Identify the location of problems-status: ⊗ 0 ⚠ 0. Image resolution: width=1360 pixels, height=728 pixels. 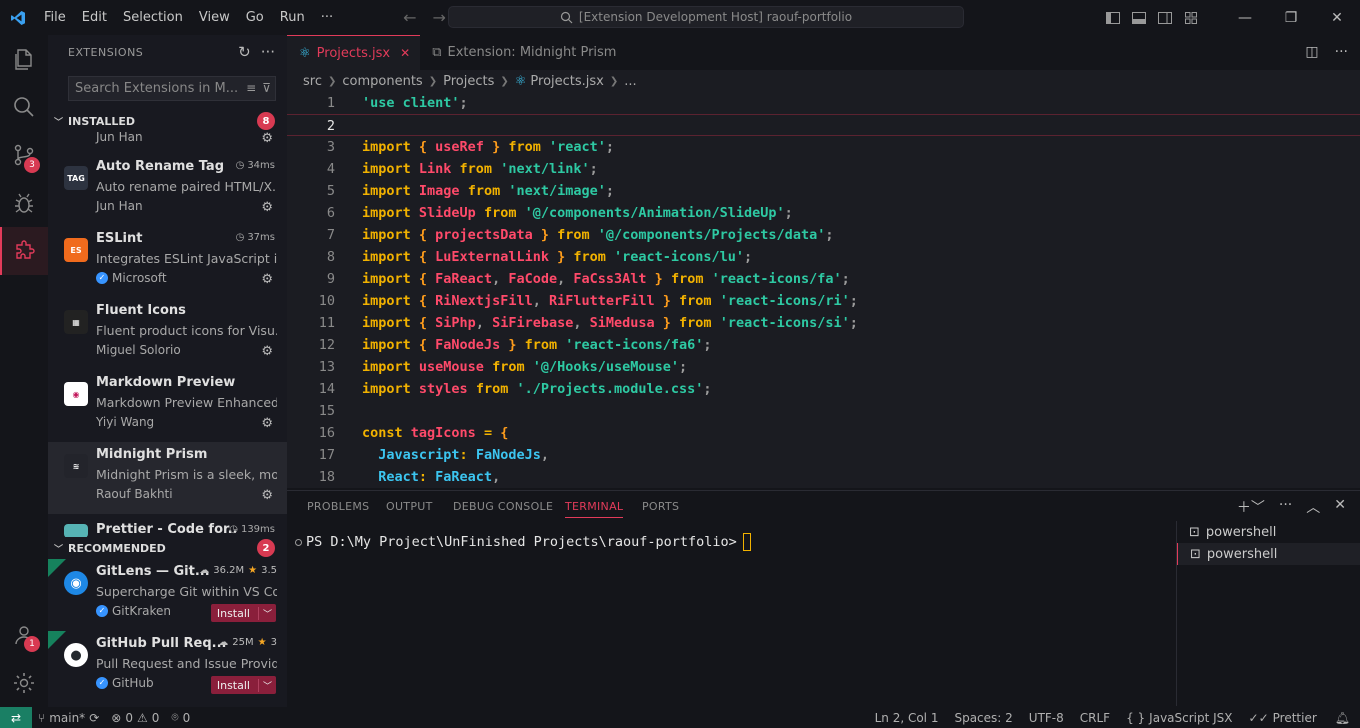
(135, 718).